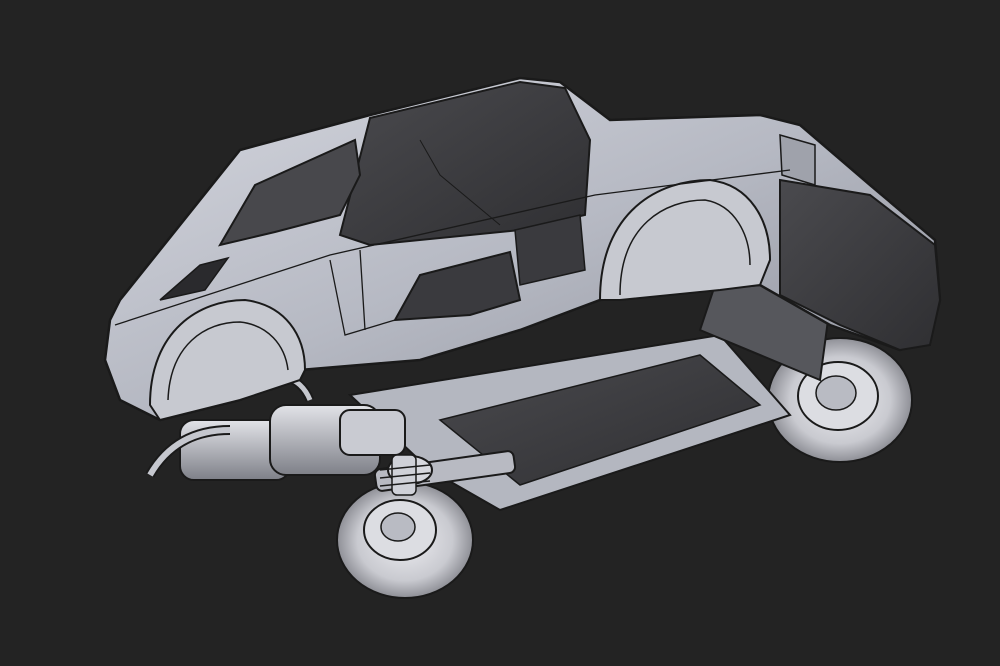  What do you see at coordinates (405, 540) in the screenshot?
I see `front-wheel` at bounding box center [405, 540].